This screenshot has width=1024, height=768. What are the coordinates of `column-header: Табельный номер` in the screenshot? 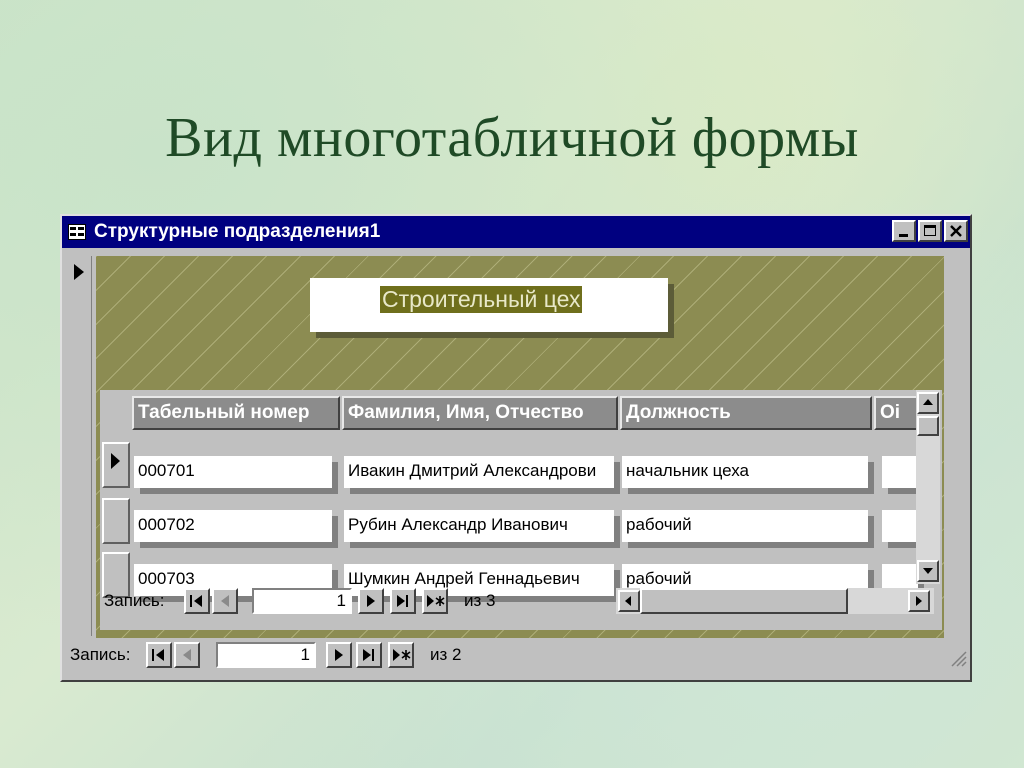 It's located at (236, 413).